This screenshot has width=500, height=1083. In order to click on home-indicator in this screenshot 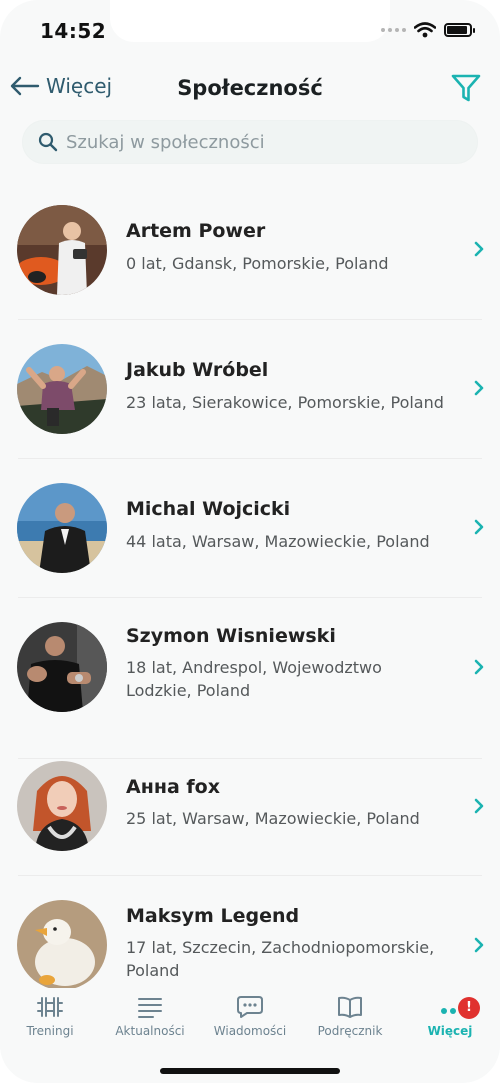, I will do `click(250, 1071)`.